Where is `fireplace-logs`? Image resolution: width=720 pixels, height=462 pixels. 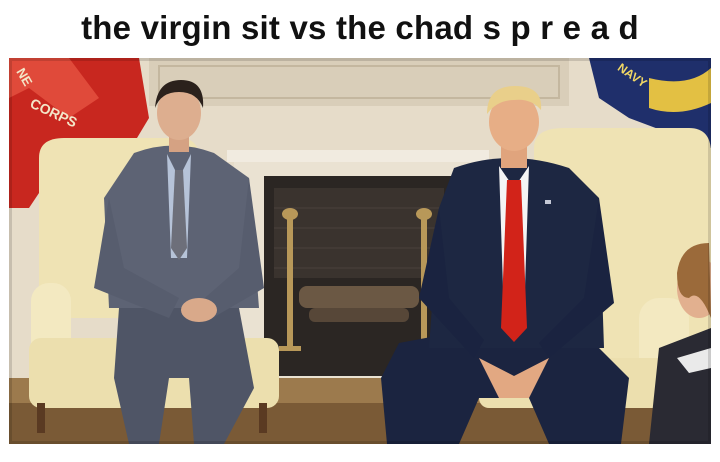 fireplace-logs is located at coordinates (359, 297).